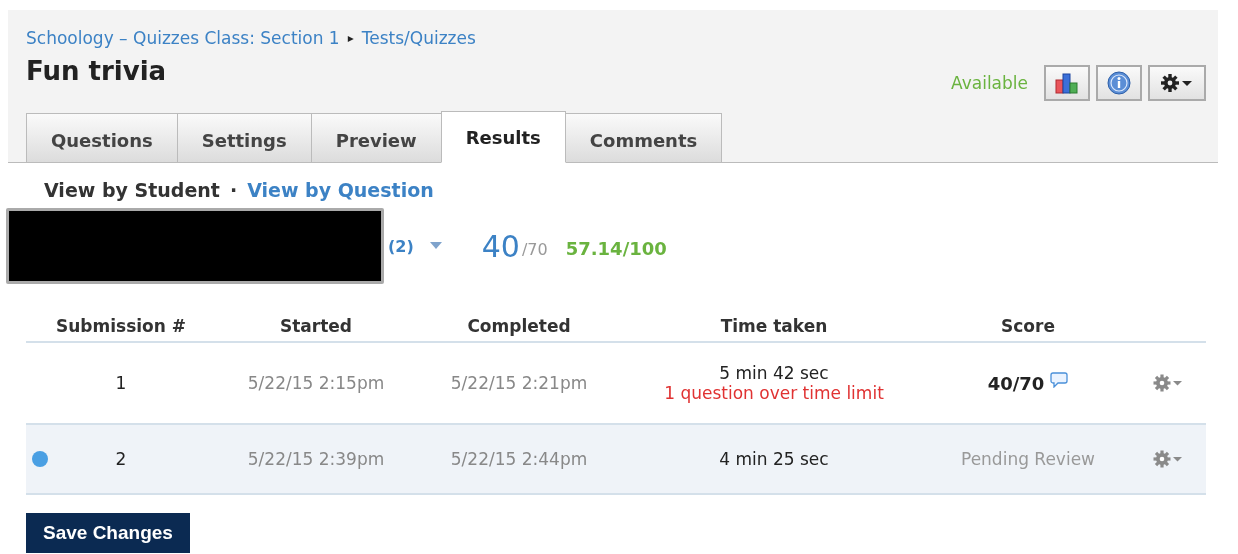  I want to click on table-cell: 4 min 25 sec, so click(774, 459).